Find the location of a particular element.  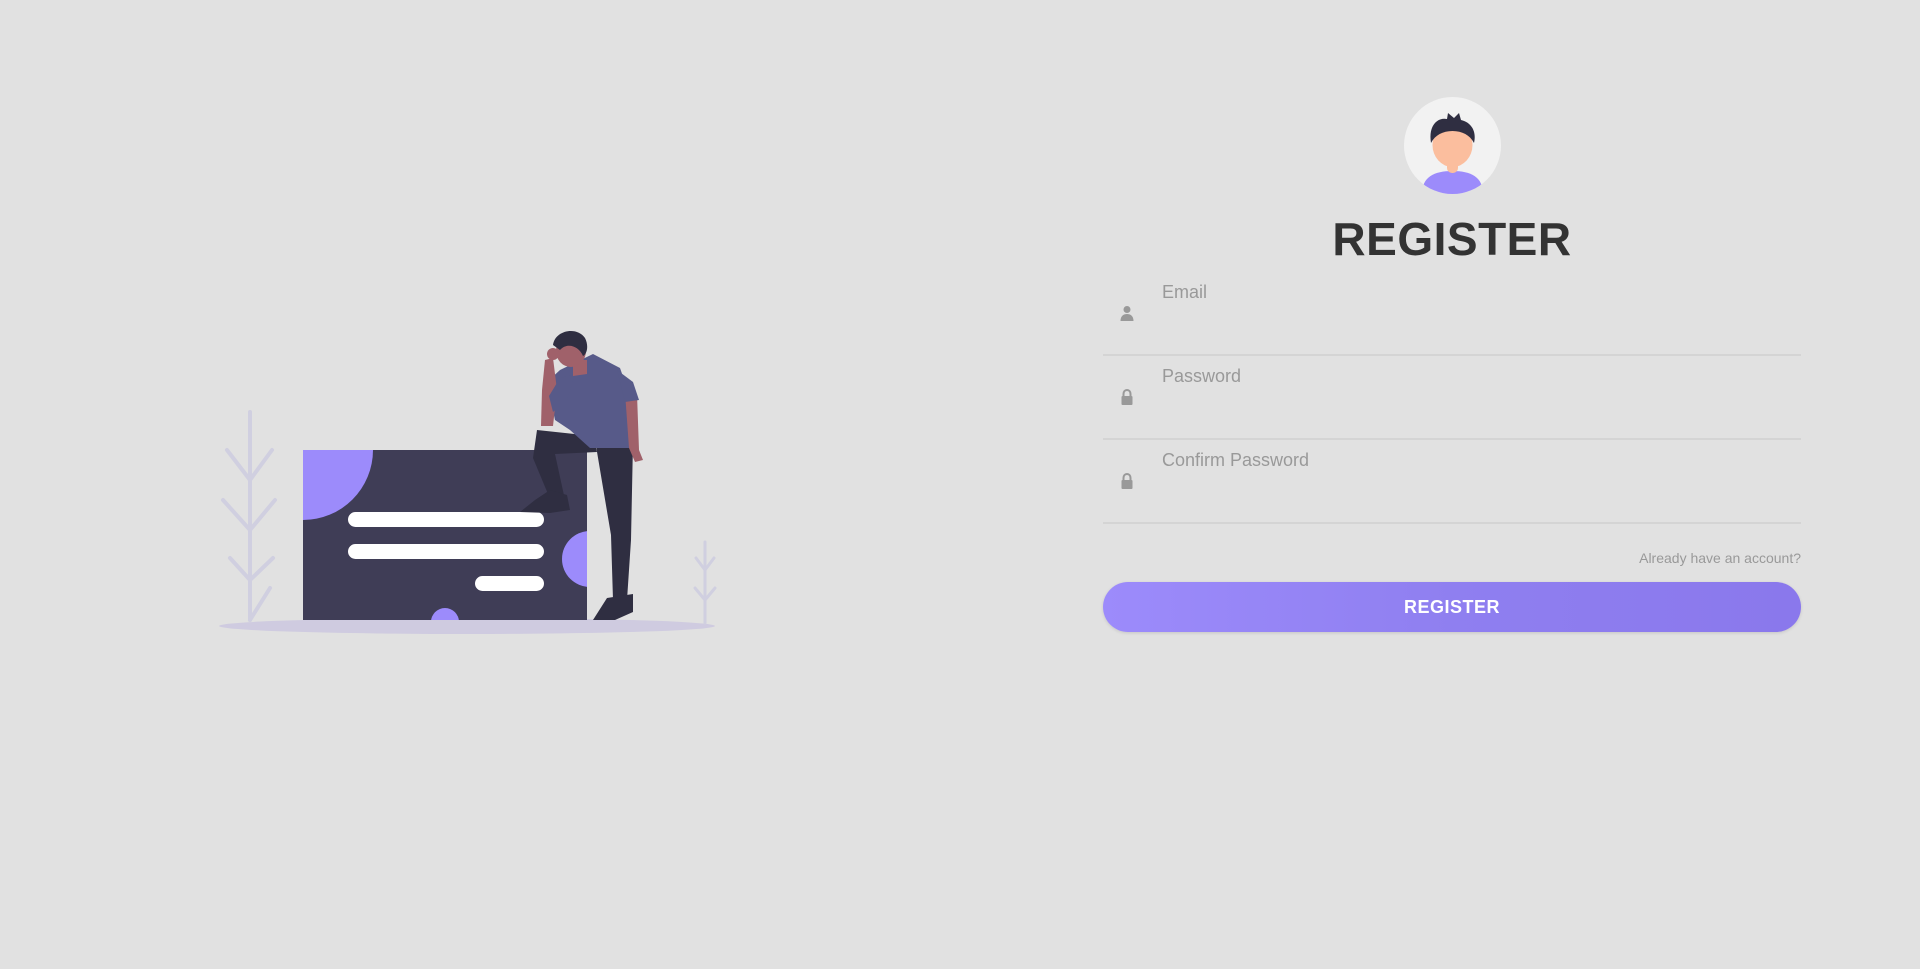

confirm-password-input is located at coordinates (1474, 494).